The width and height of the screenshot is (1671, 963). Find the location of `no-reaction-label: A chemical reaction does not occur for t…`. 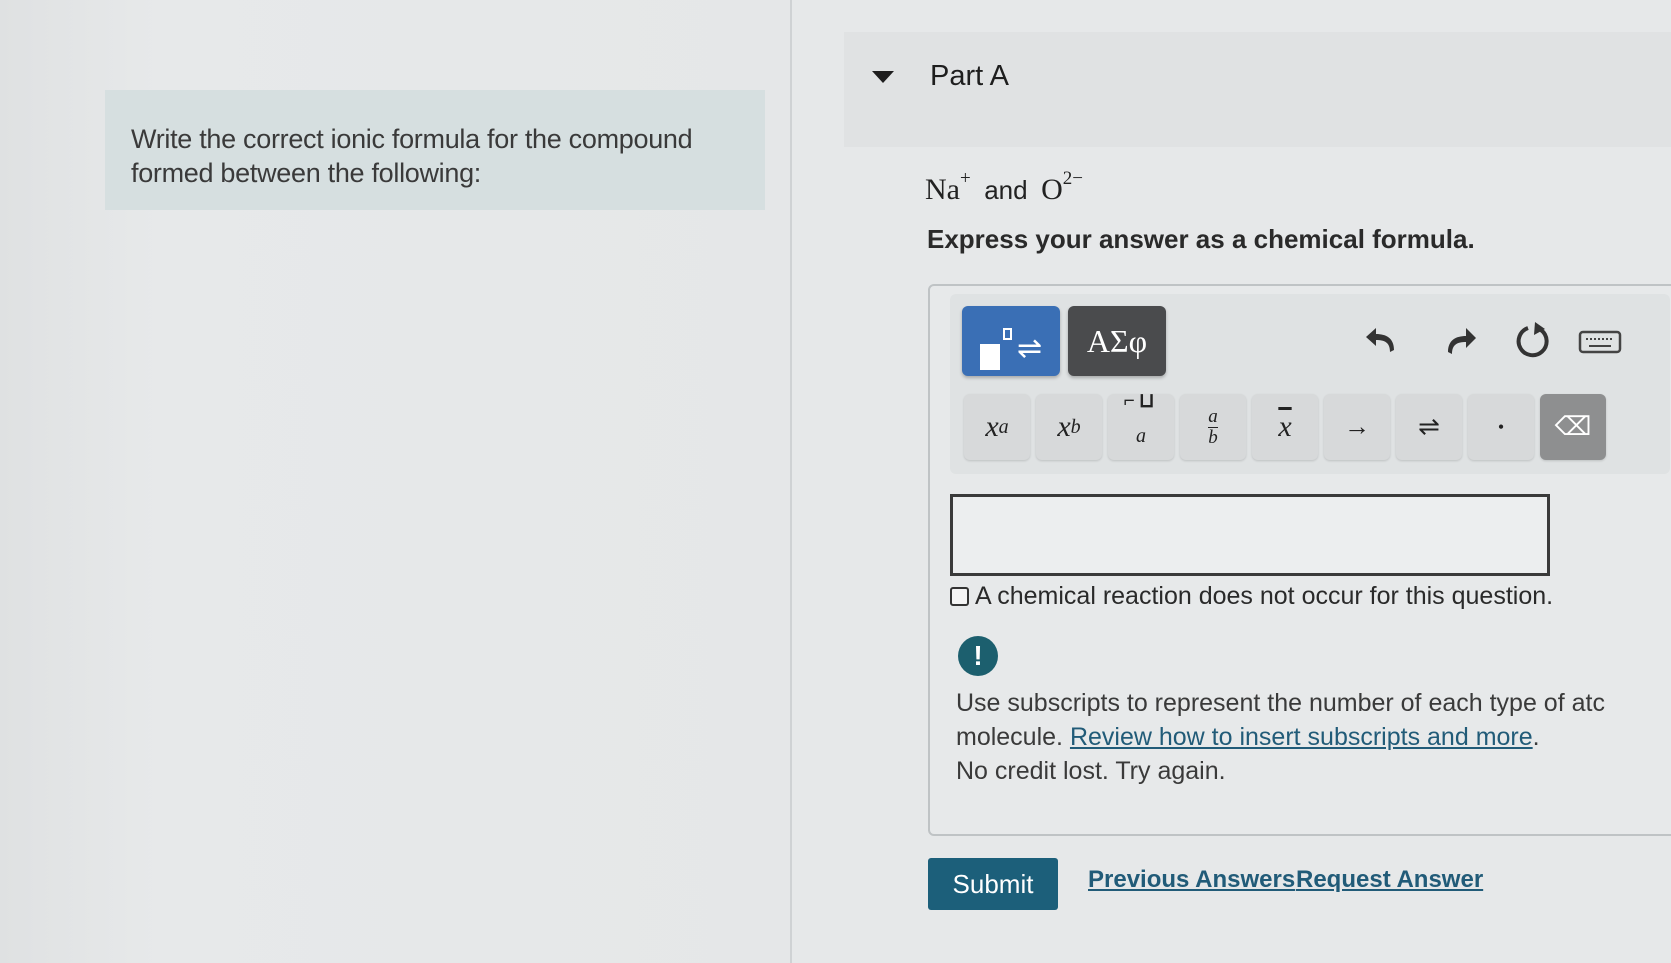

no-reaction-label: A chemical reaction does not occur for t… is located at coordinates (1264, 596).